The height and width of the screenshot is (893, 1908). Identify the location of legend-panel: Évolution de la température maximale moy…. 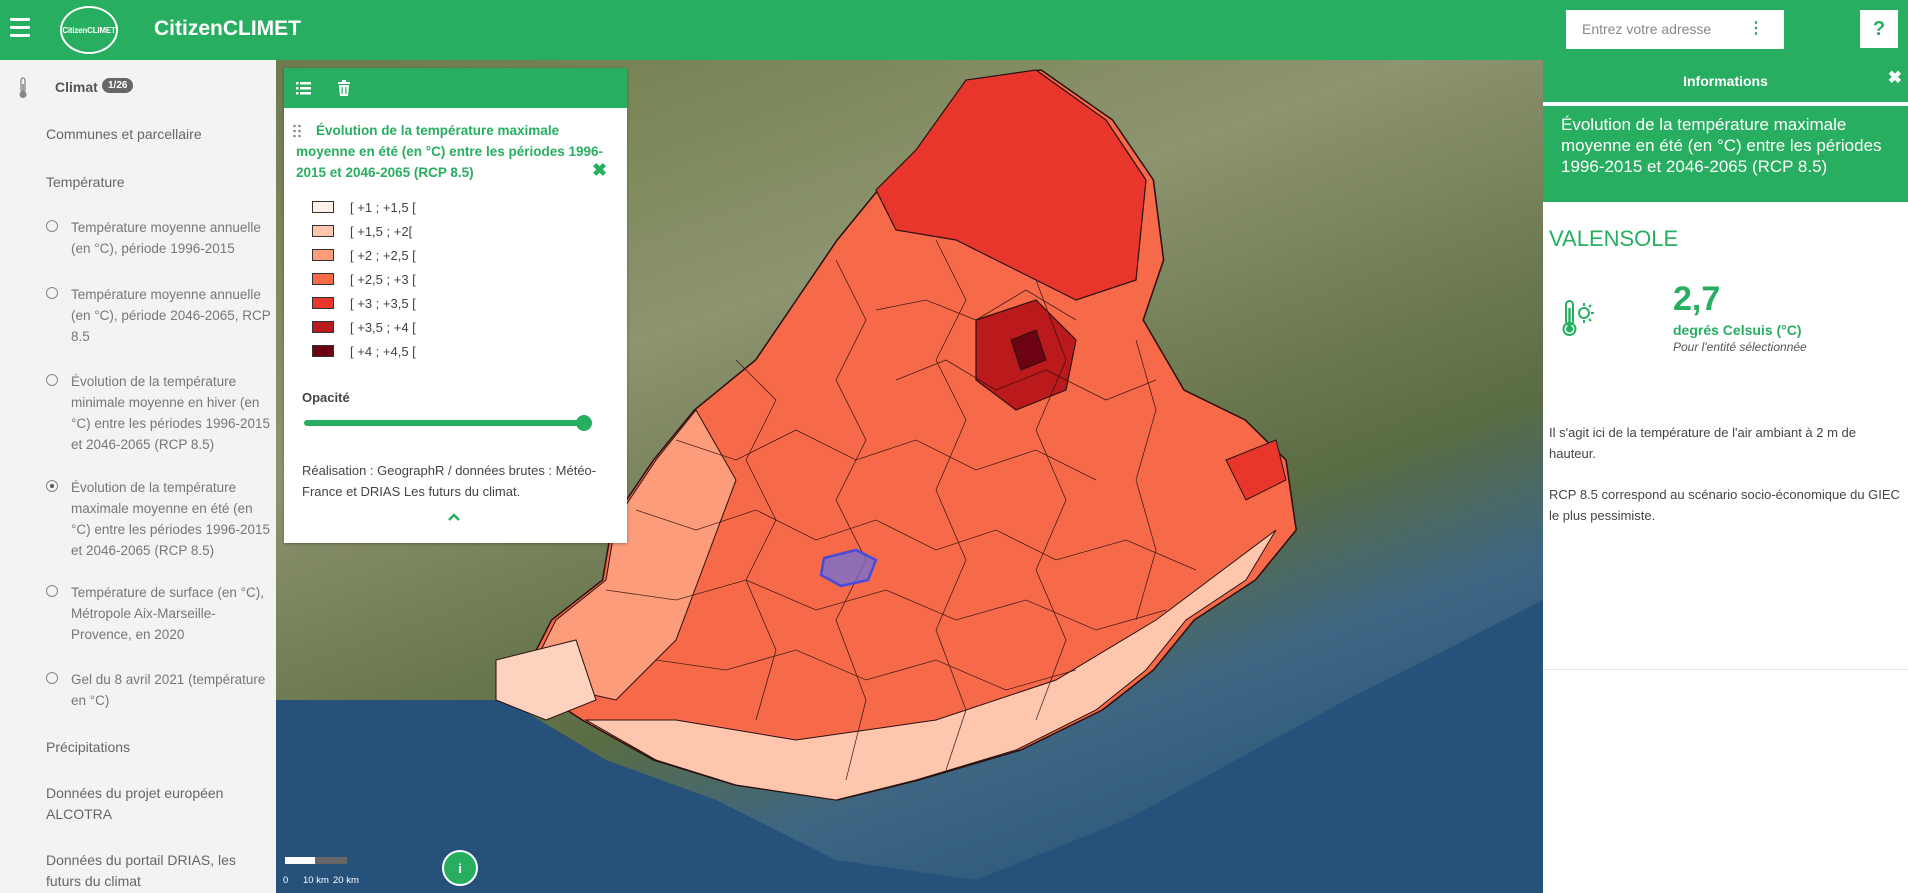
(455, 305).